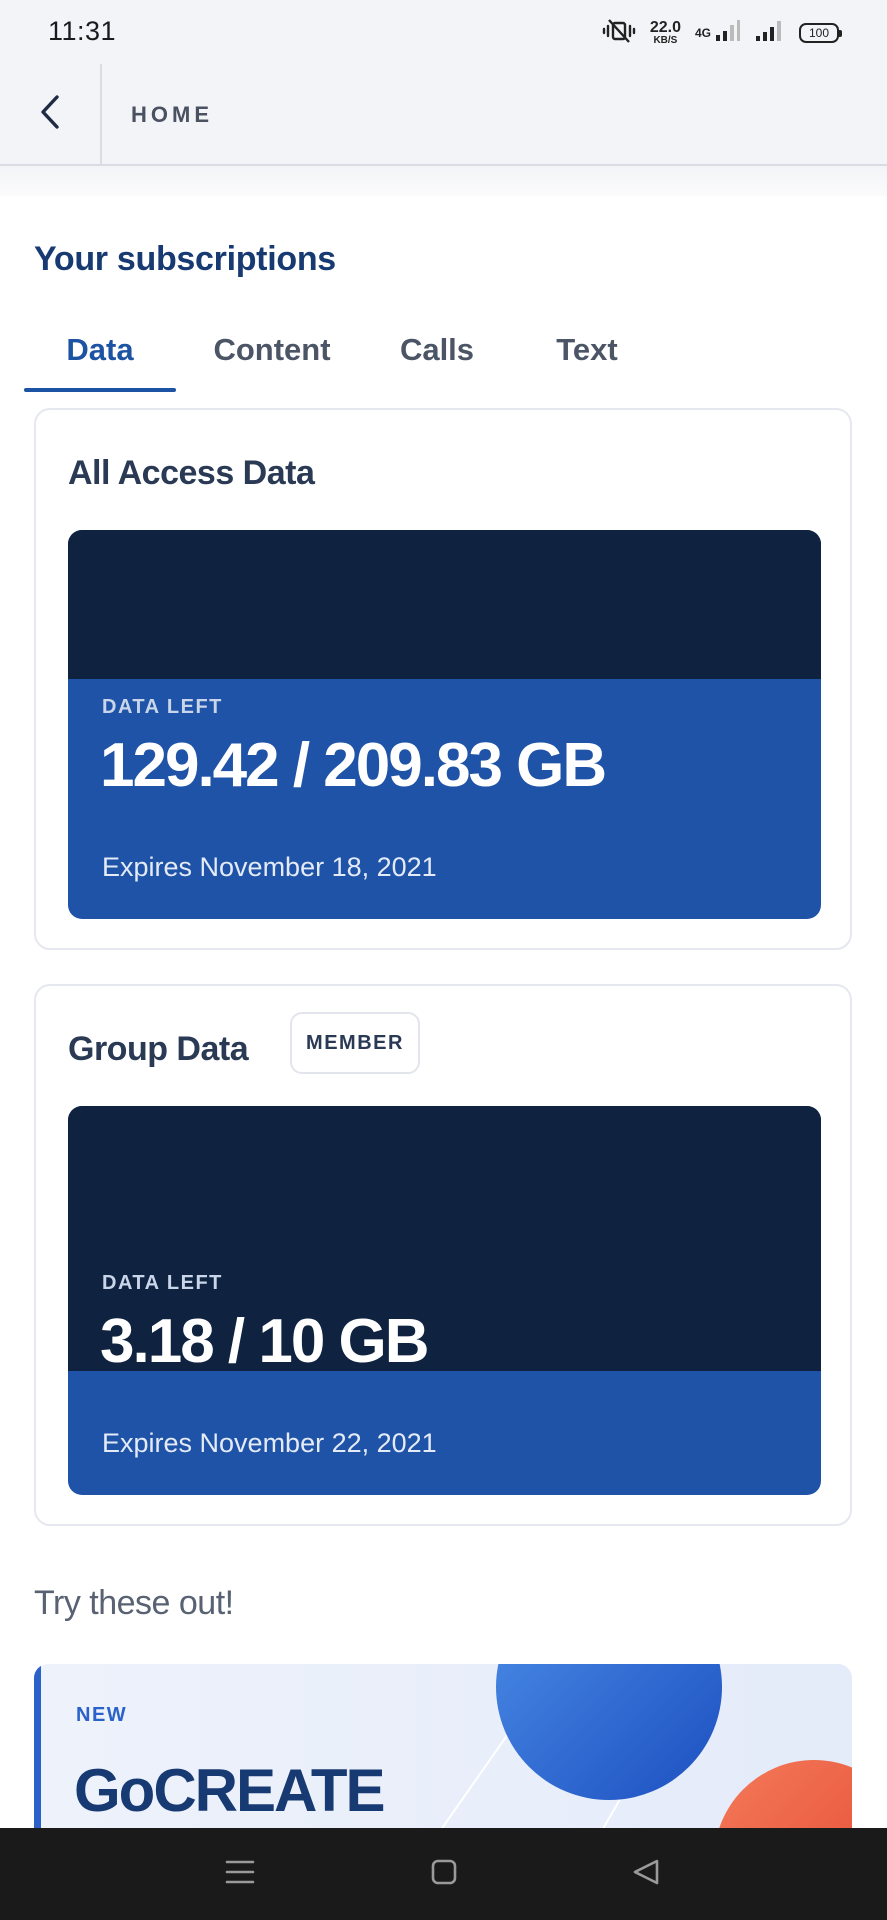 The height and width of the screenshot is (1920, 887). I want to click on menu-icon, so click(240, 1874).